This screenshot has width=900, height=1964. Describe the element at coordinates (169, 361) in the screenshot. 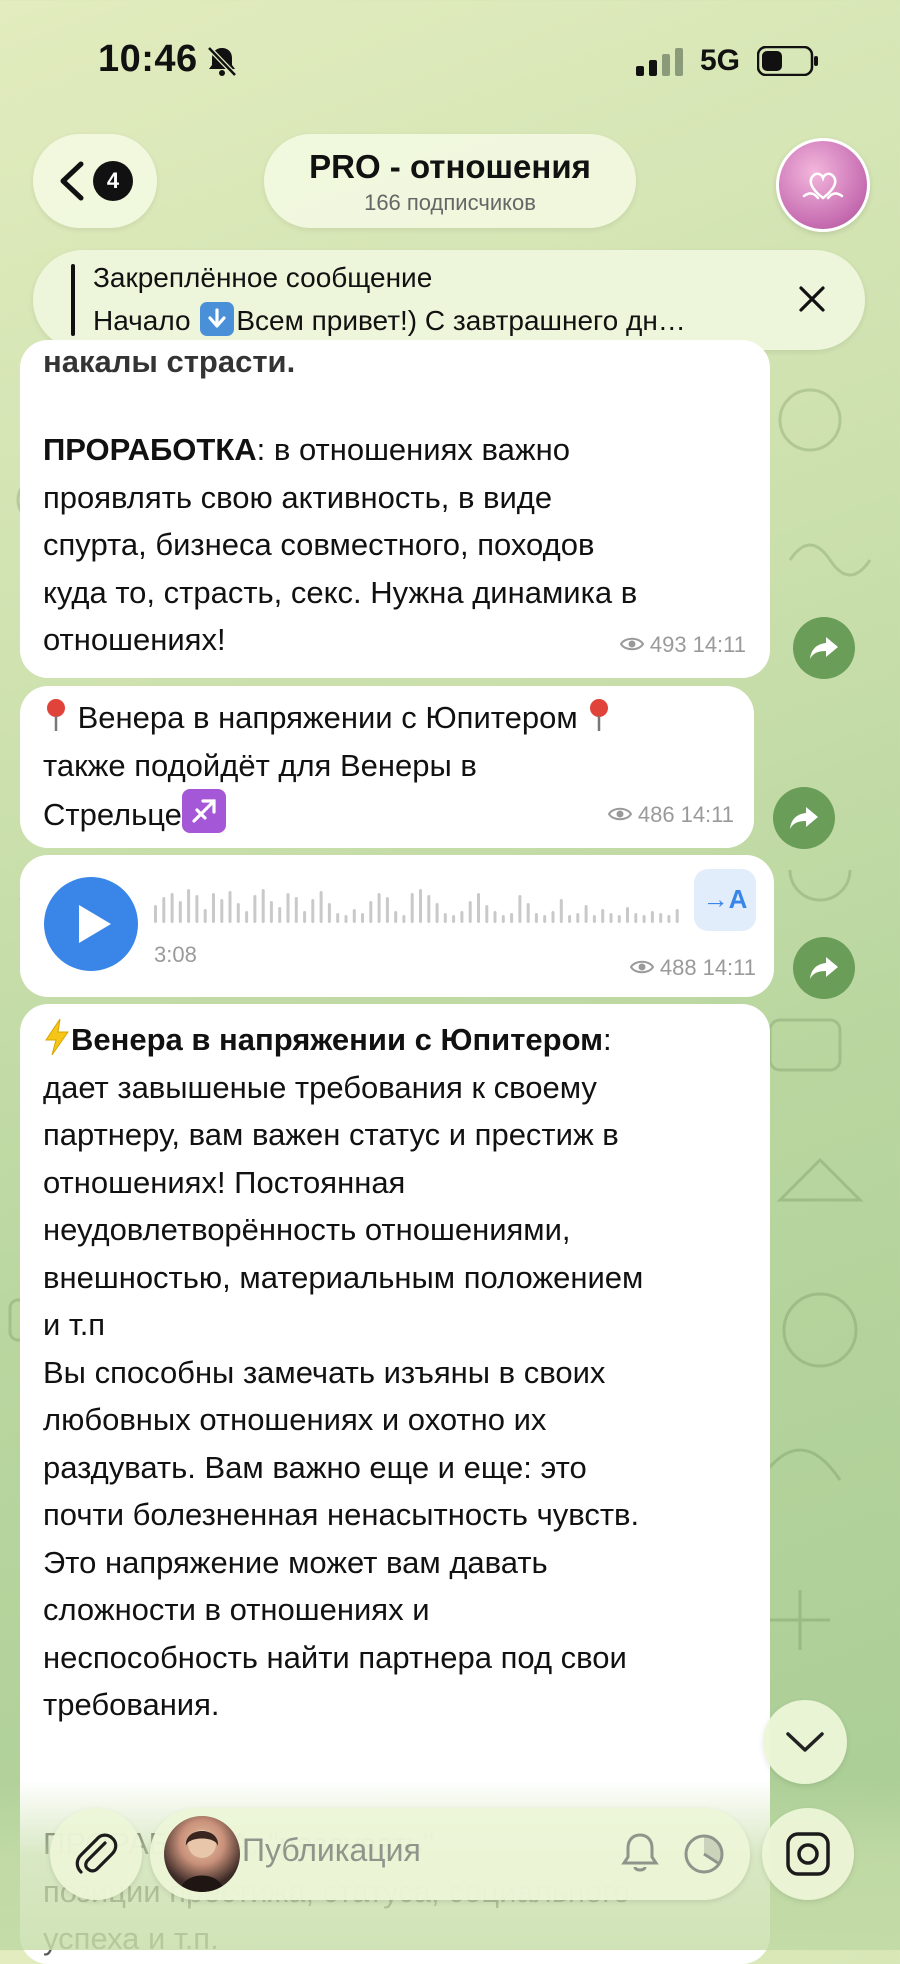

I see `message-partial-heading: накалы страсти.` at that location.